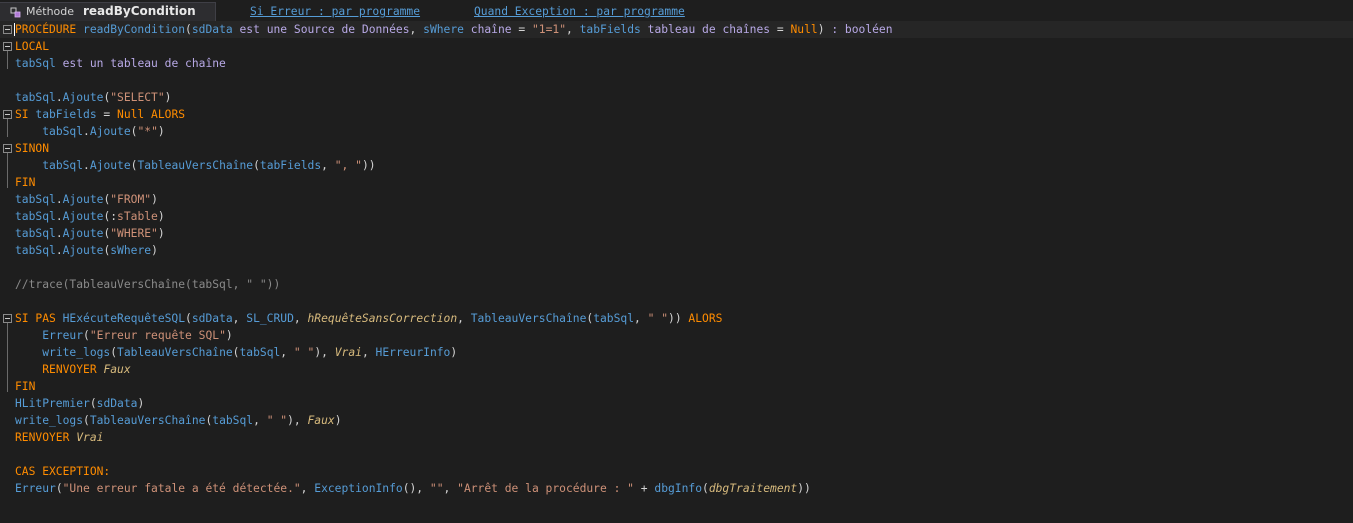 The width and height of the screenshot is (1353, 523). I want to click on code-token: "*", so click(147, 131).